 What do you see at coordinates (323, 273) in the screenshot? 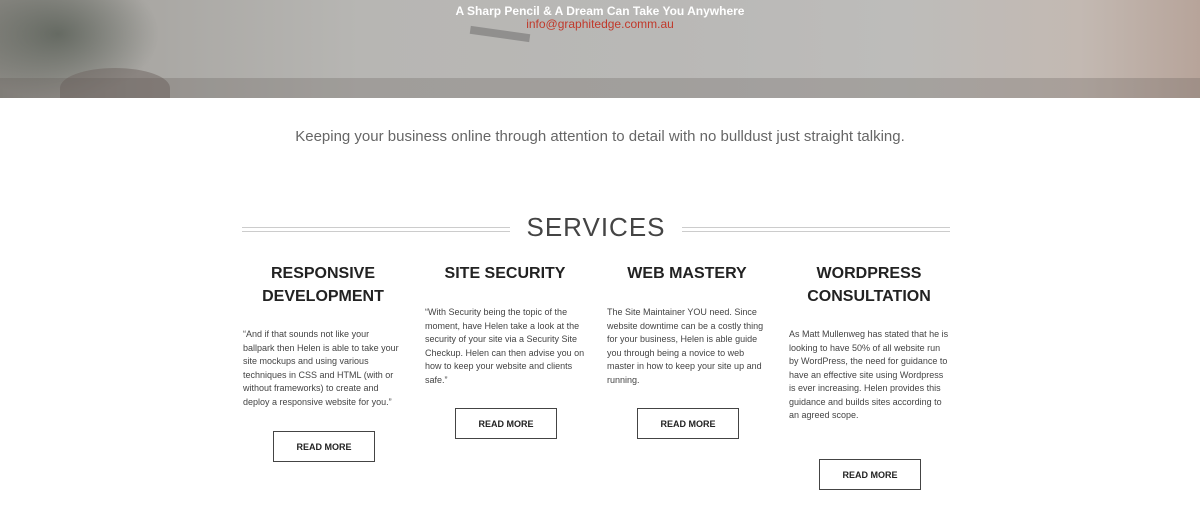
I see `service-title-line1: RESPONSIVE` at bounding box center [323, 273].